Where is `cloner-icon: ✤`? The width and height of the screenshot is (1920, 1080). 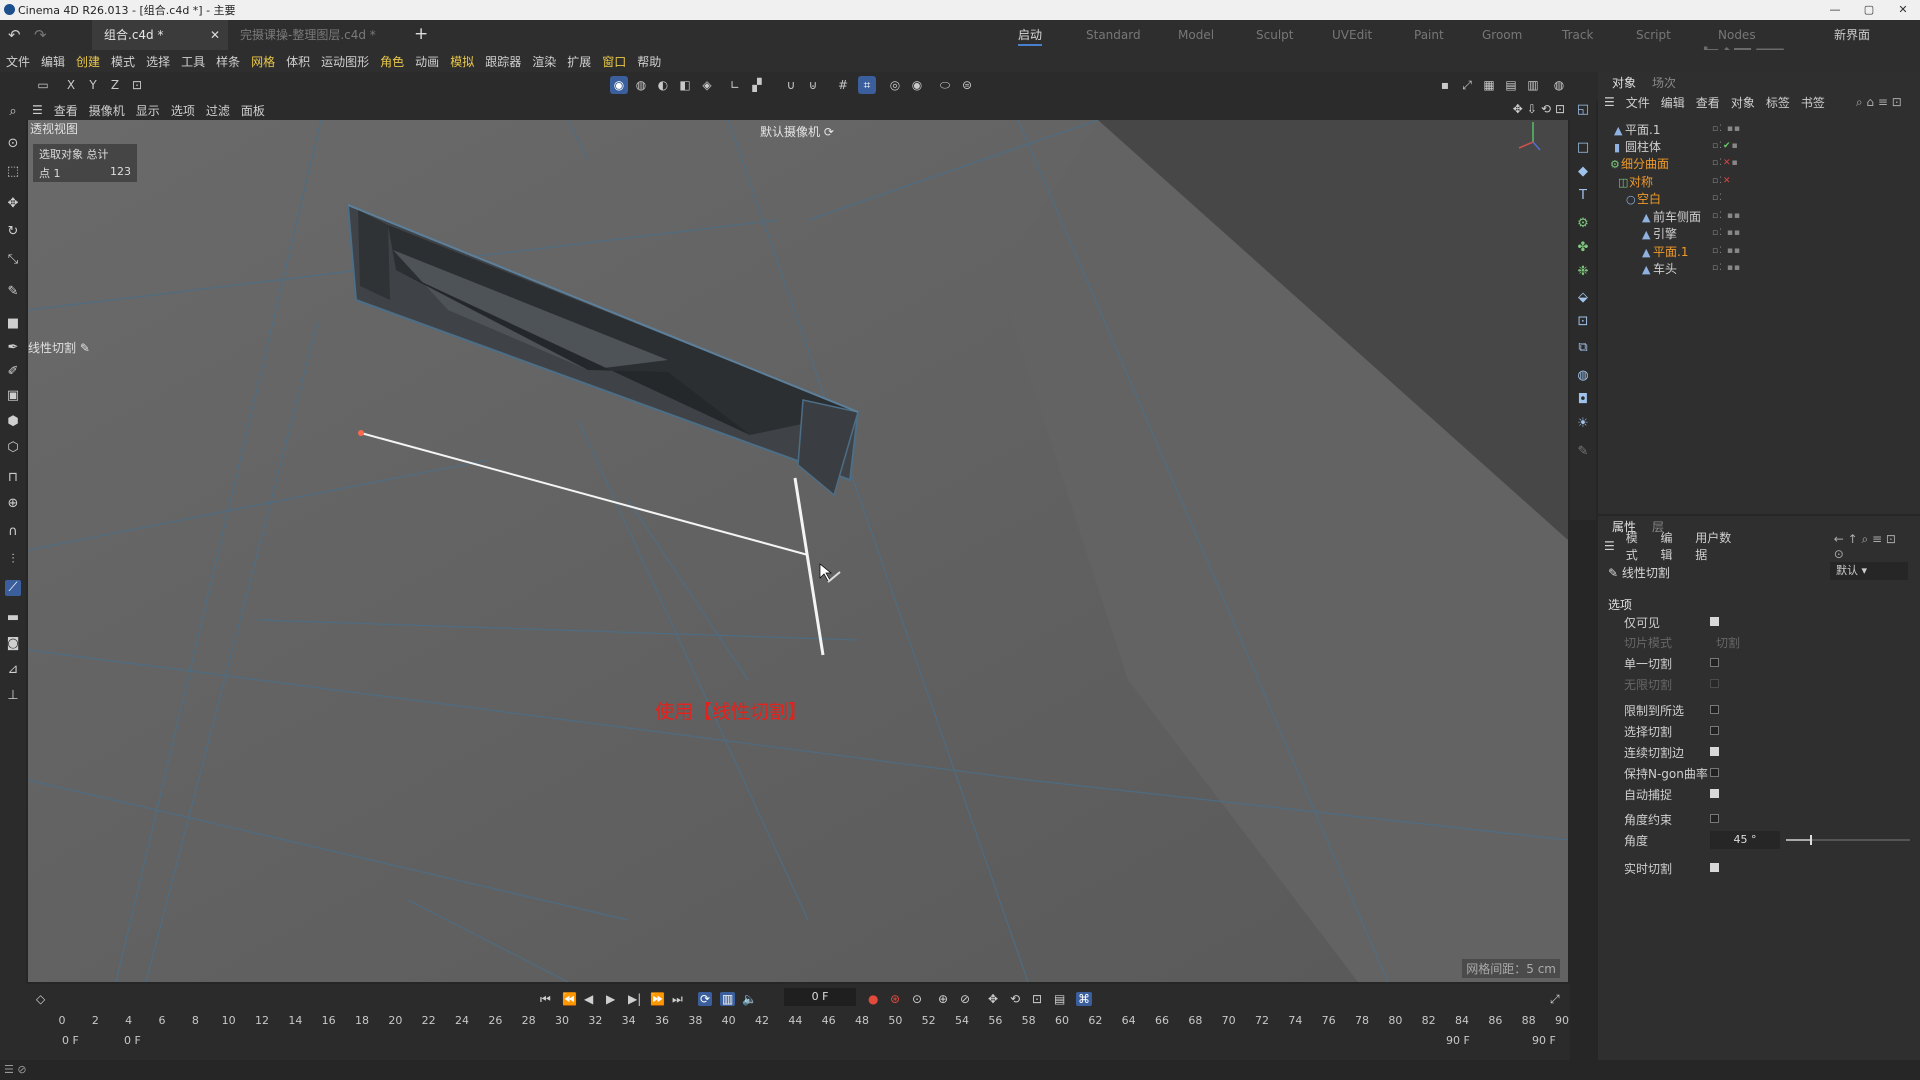
cloner-icon: ✤ is located at coordinates (1583, 248).